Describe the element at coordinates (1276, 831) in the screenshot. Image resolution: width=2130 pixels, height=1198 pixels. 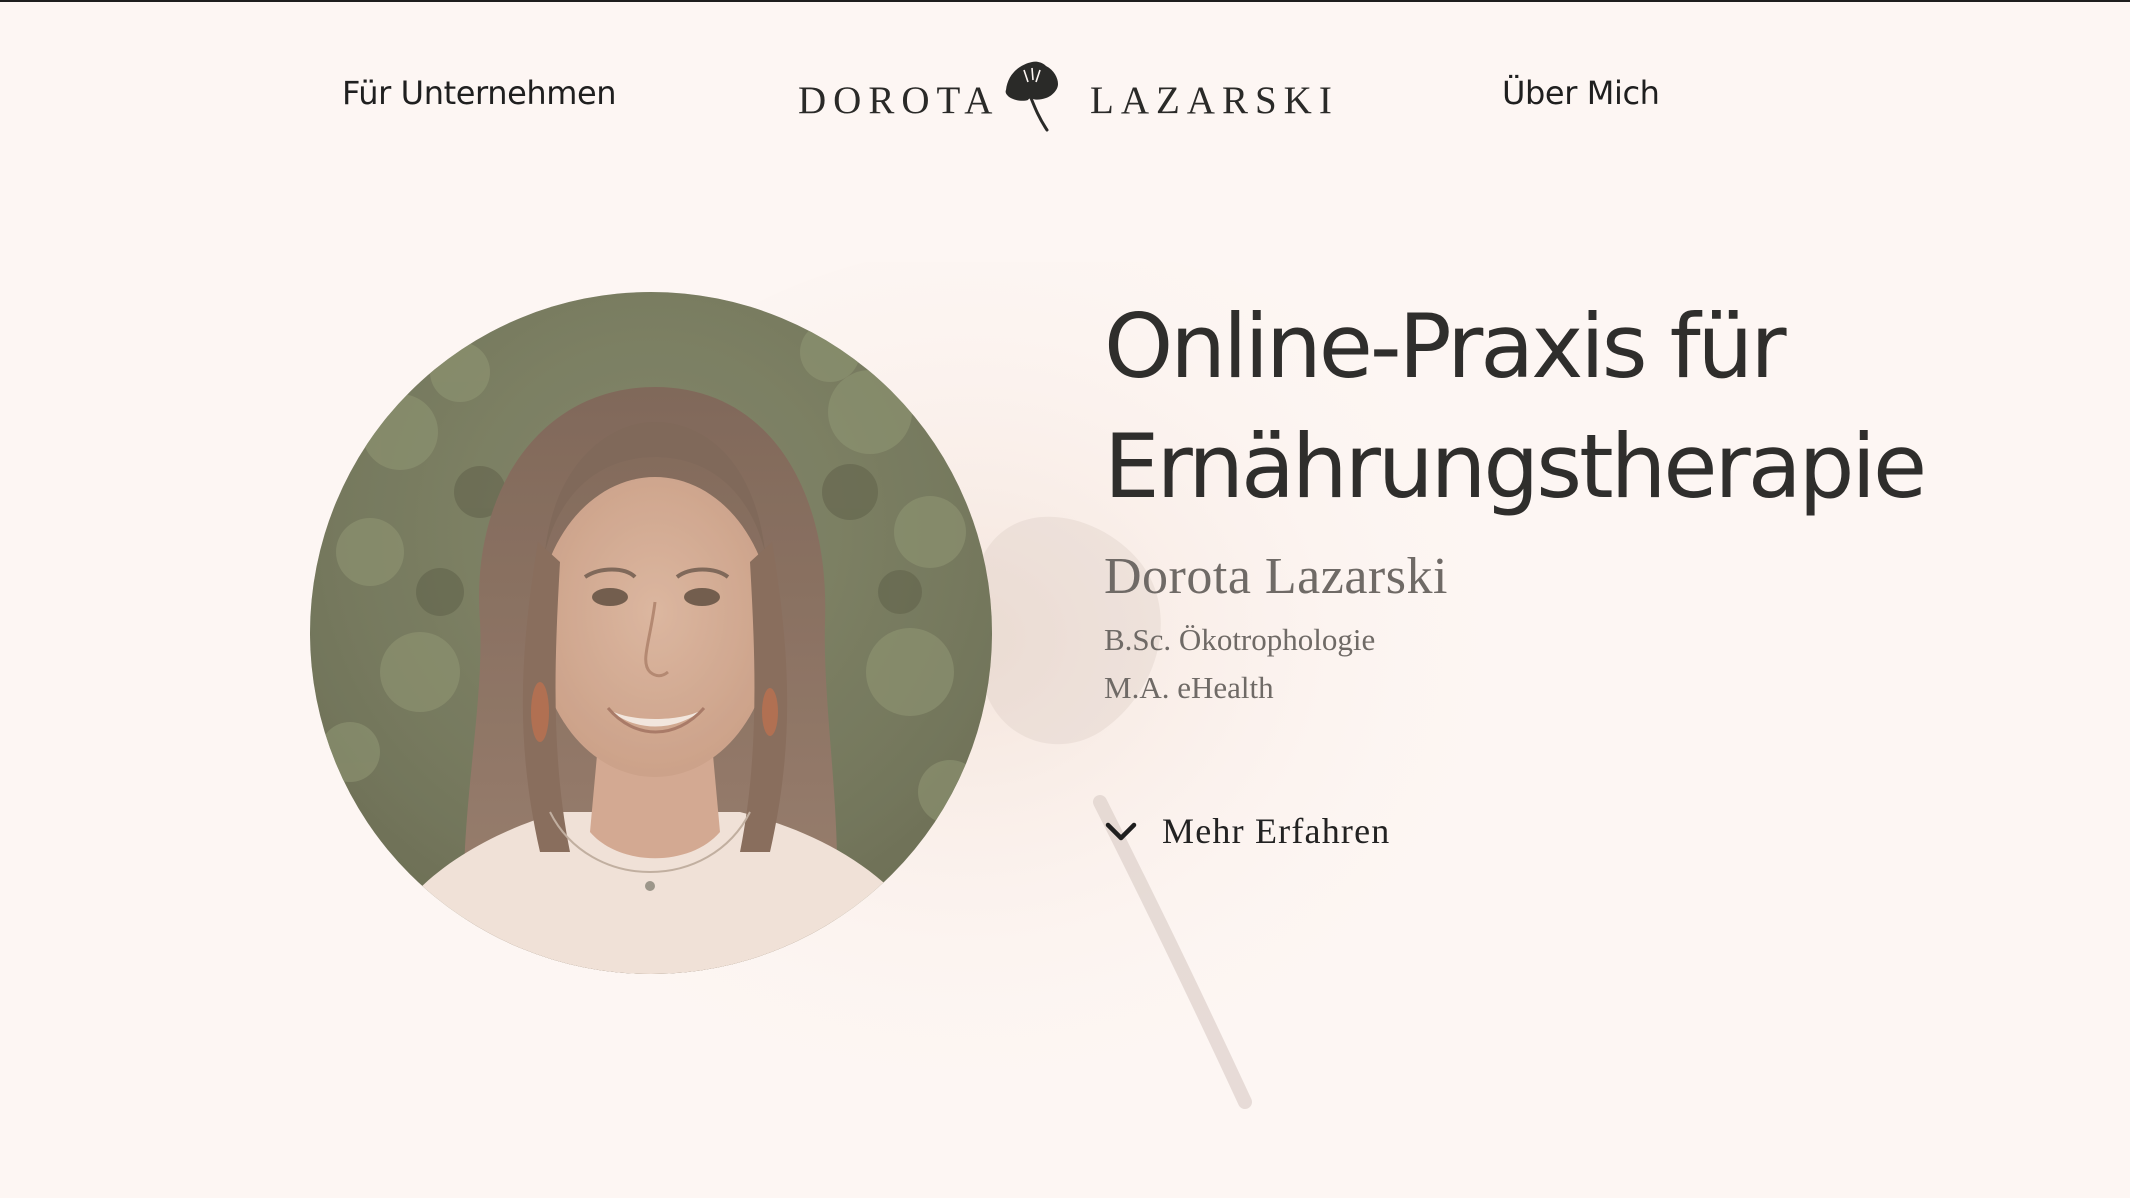
I see `mehr-erfahren-label: Mehr Erfahren` at that location.